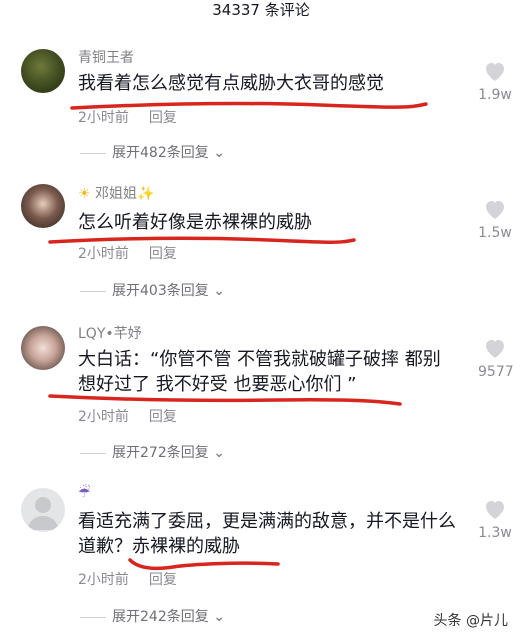 This screenshot has width=522, height=640. I want to click on comment-text: 大白话：“你管不管 不管我就破罐子破摔 都别想好过了 我不好受 也要恶心你们 ”, so click(259, 372).